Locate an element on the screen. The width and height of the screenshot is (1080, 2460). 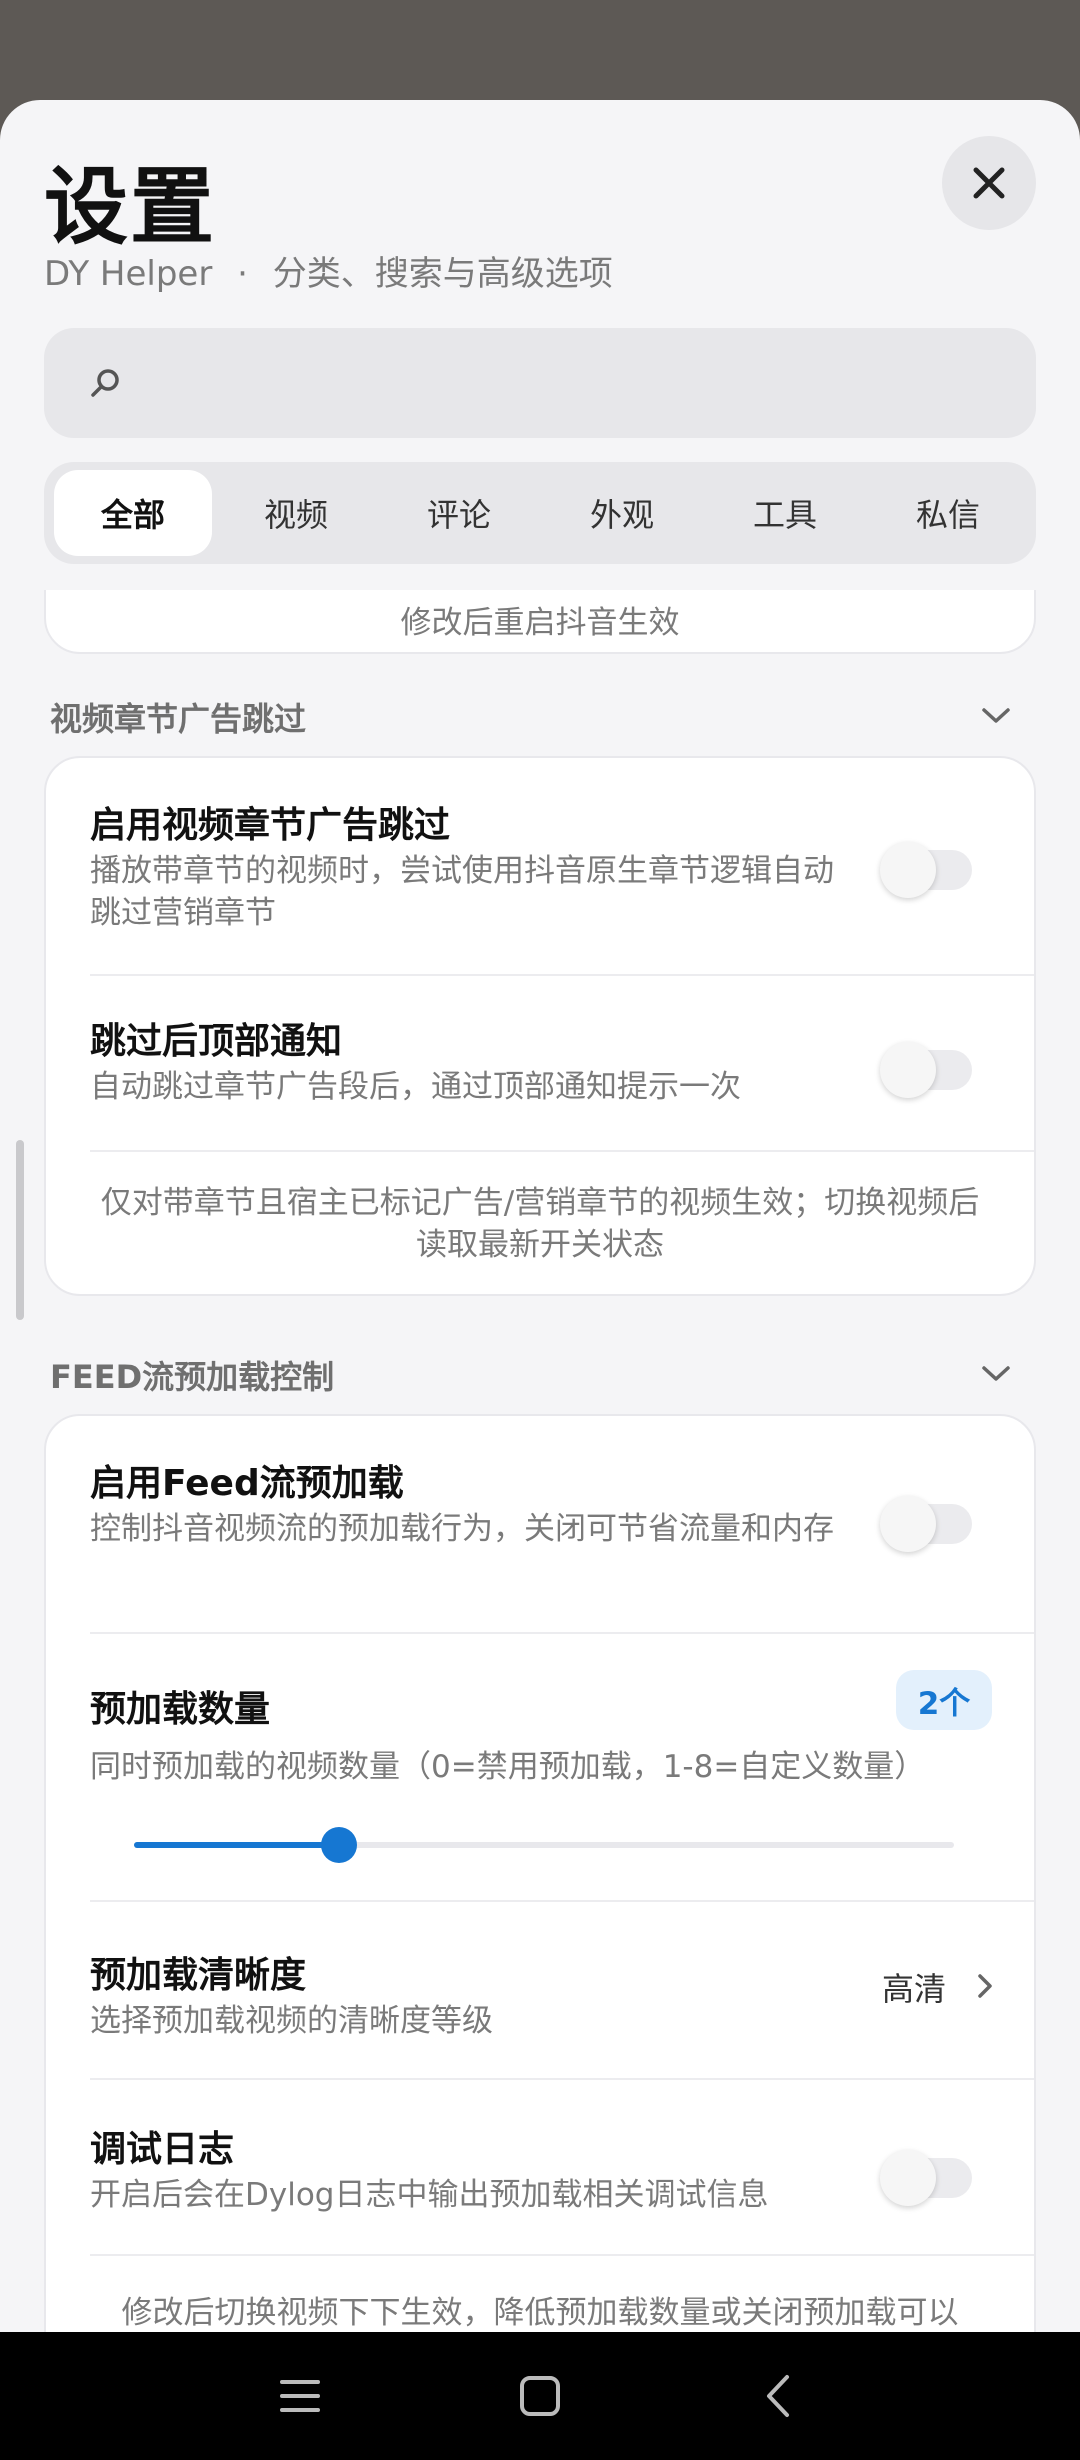
skip-notification-toggle is located at coordinates (926, 1070).